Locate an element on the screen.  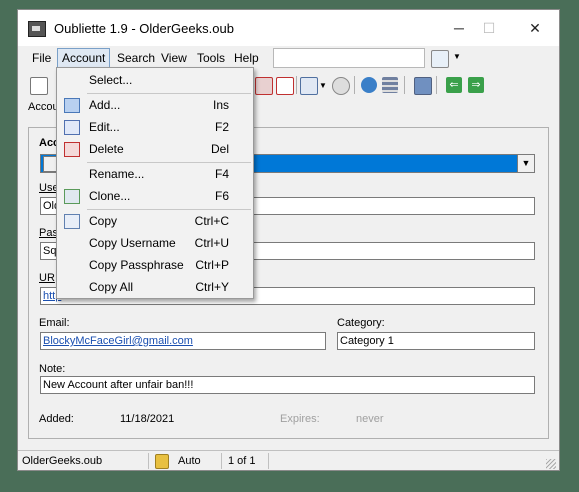
menu-item-copy-passphrase: Copy Passphrase Ctrl+P is located at coordinates (155, 265).